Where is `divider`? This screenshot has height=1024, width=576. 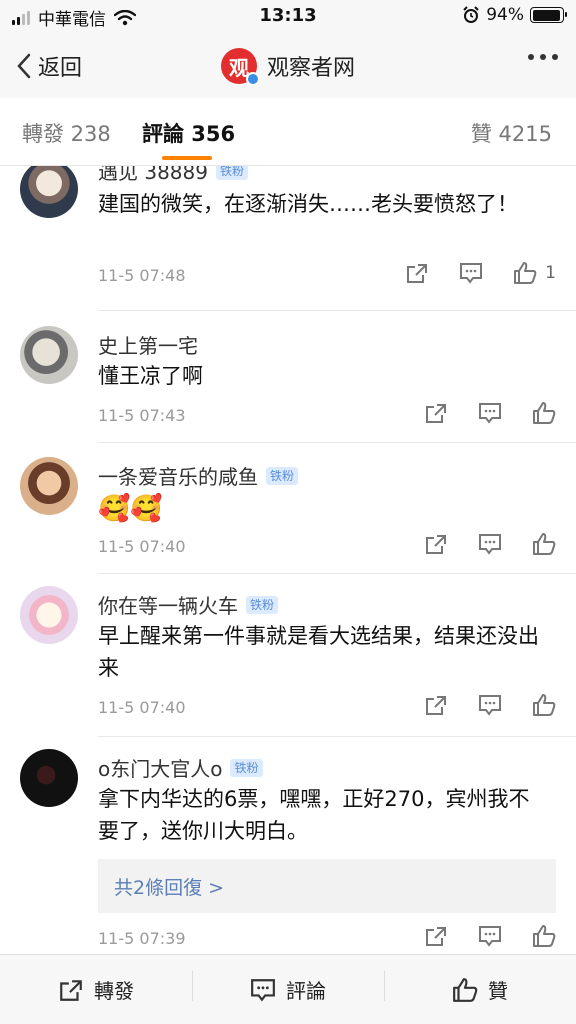
divider is located at coordinates (337, 310).